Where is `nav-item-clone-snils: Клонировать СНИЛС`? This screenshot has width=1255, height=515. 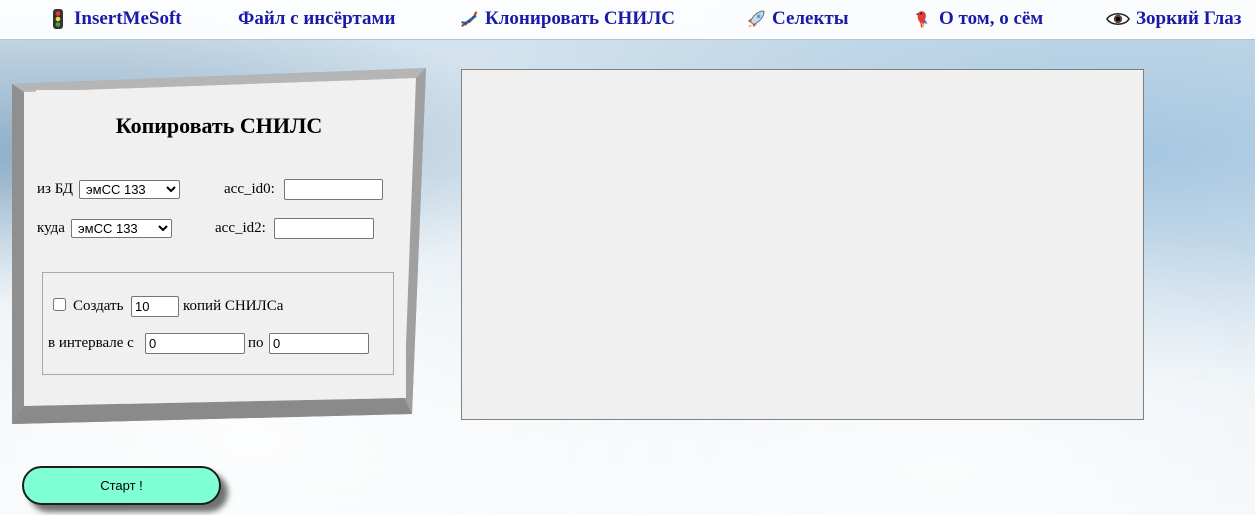 nav-item-clone-snils: Клонировать СНИЛС is located at coordinates (567, 19).